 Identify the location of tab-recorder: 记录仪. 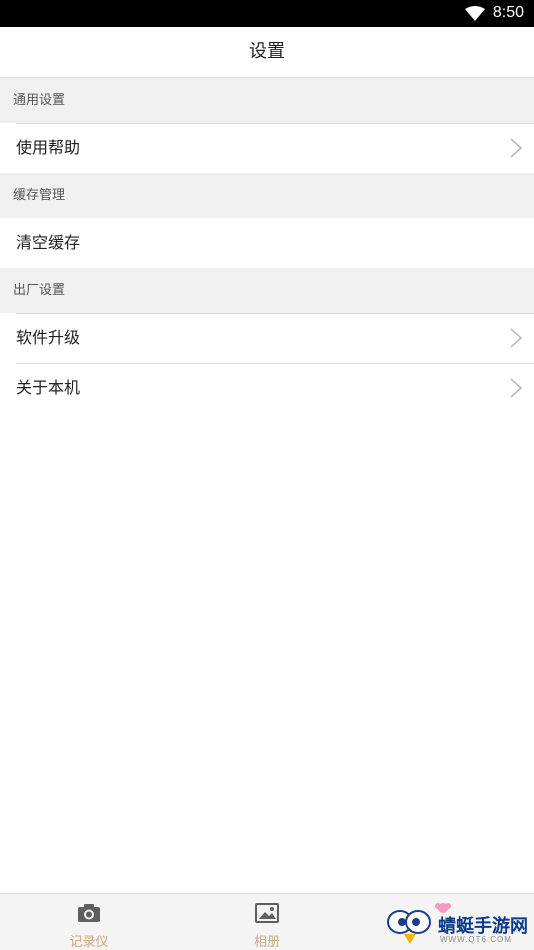
(89, 922).